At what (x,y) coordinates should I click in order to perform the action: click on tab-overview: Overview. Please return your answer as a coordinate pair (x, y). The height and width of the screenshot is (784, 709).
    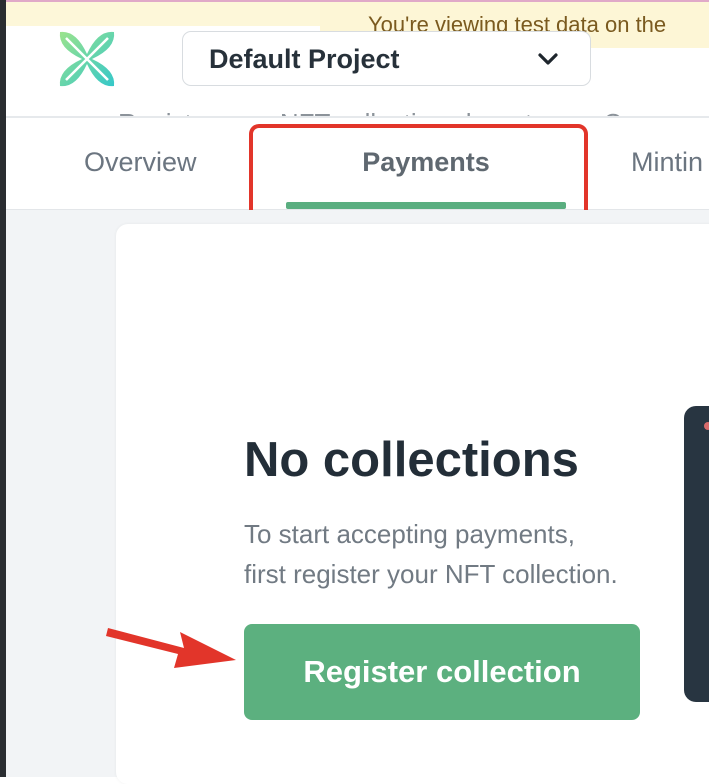
    Looking at the image, I should click on (140, 163).